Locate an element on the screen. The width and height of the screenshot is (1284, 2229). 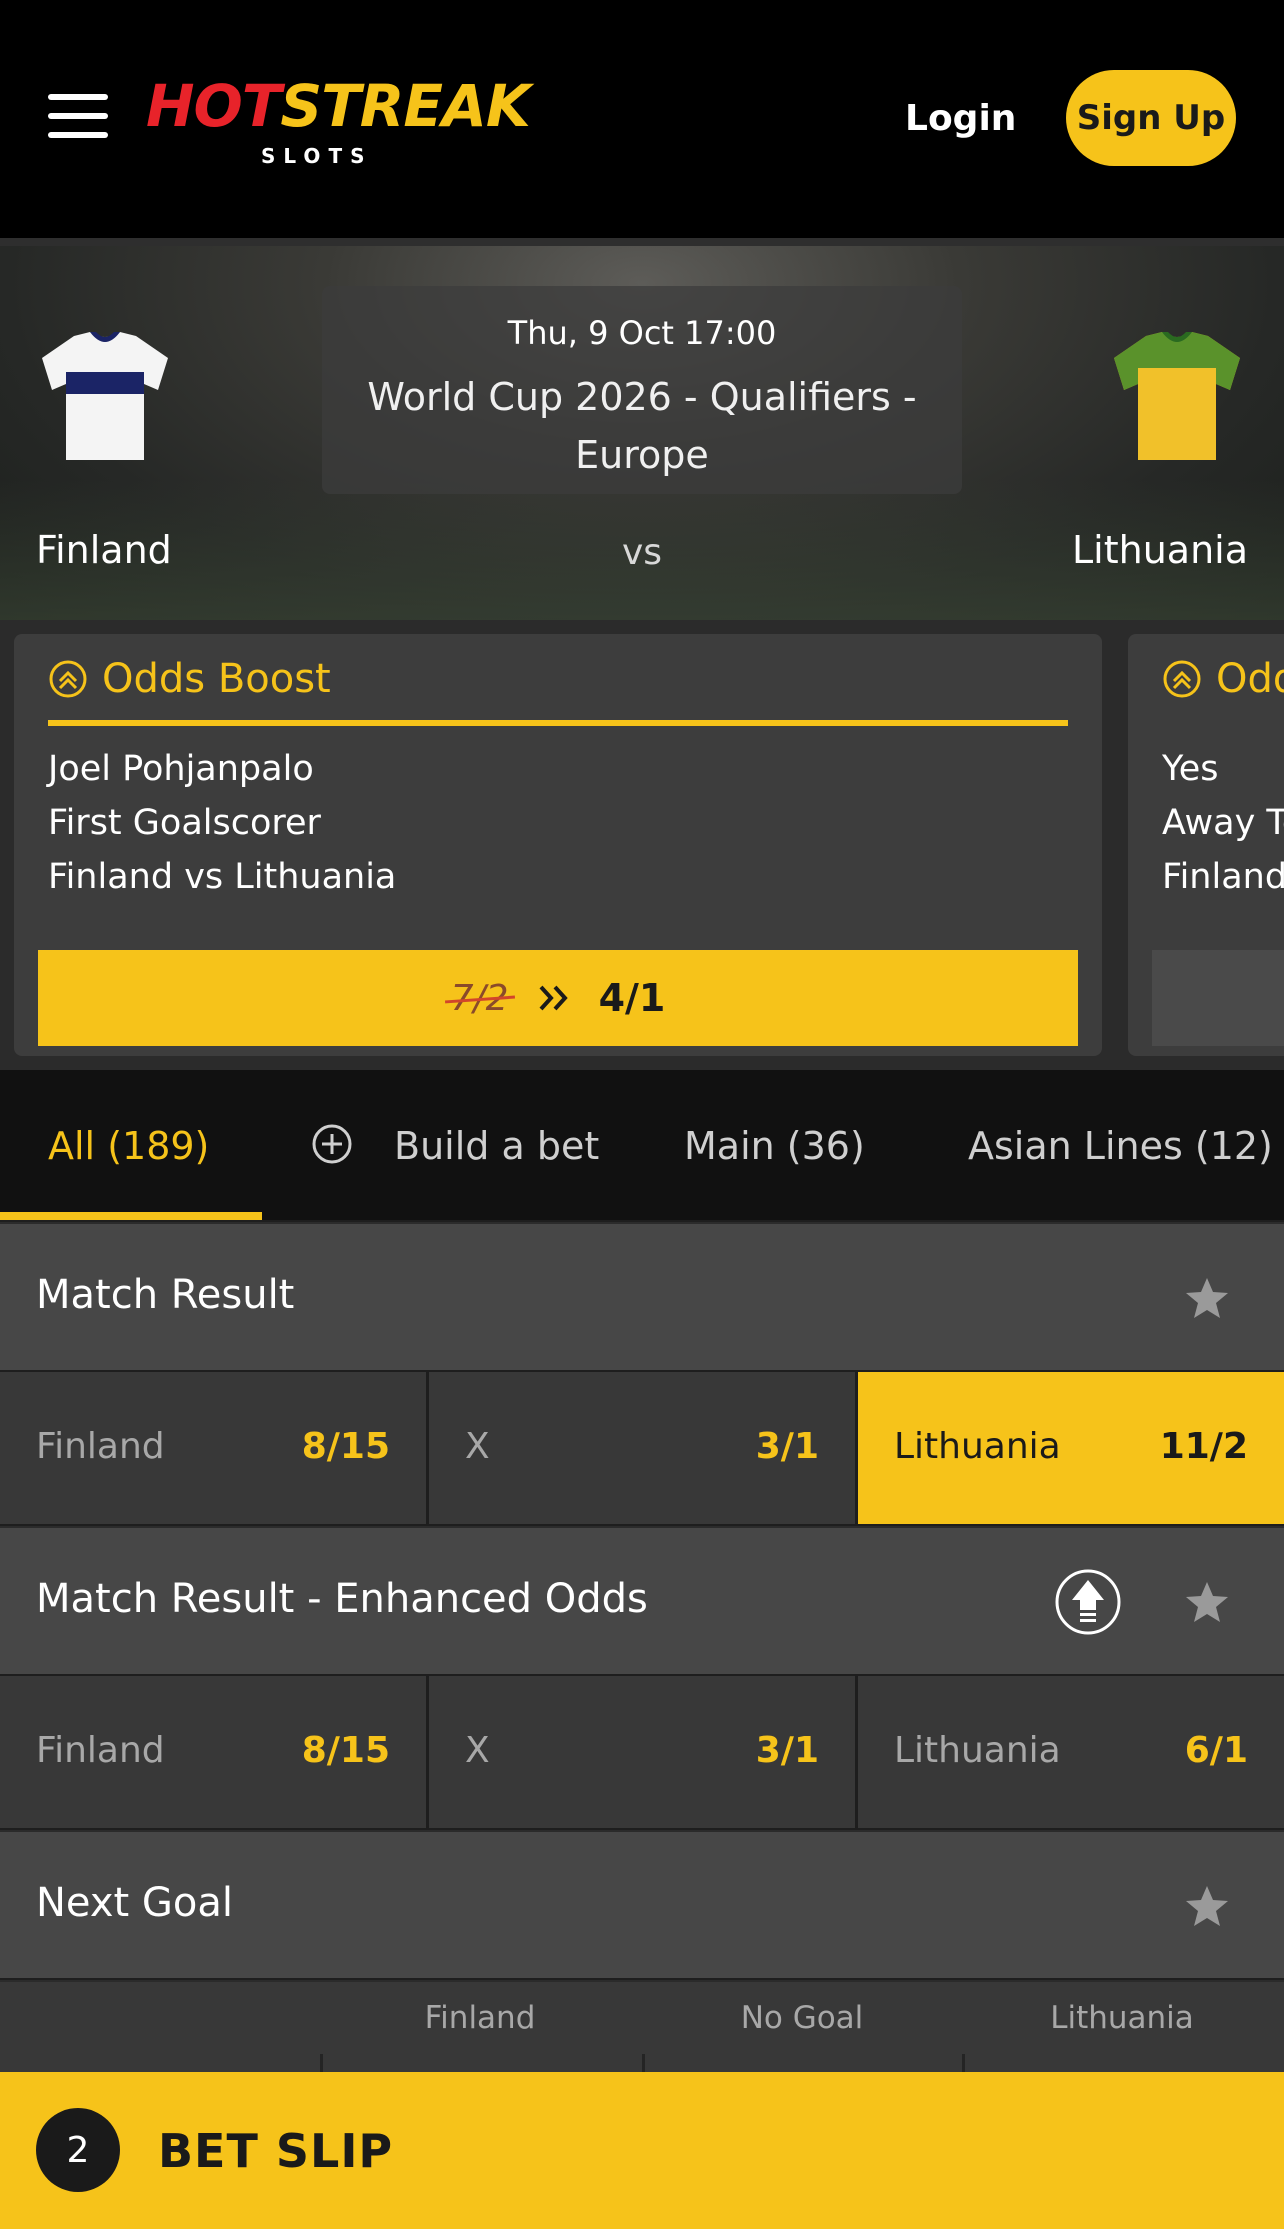
boost-description: Yes Away Team Finland vs Lithuania is located at coordinates (1223, 823).